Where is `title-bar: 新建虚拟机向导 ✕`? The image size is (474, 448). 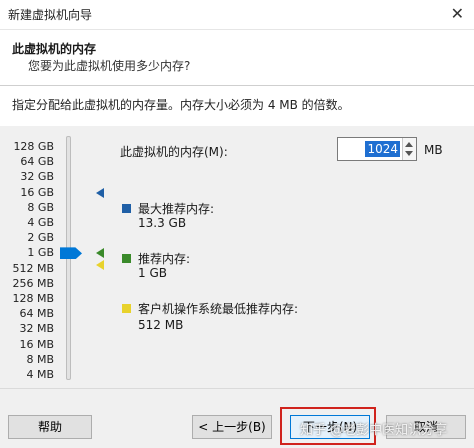 title-bar: 新建虚拟机向导 ✕ is located at coordinates (237, 15).